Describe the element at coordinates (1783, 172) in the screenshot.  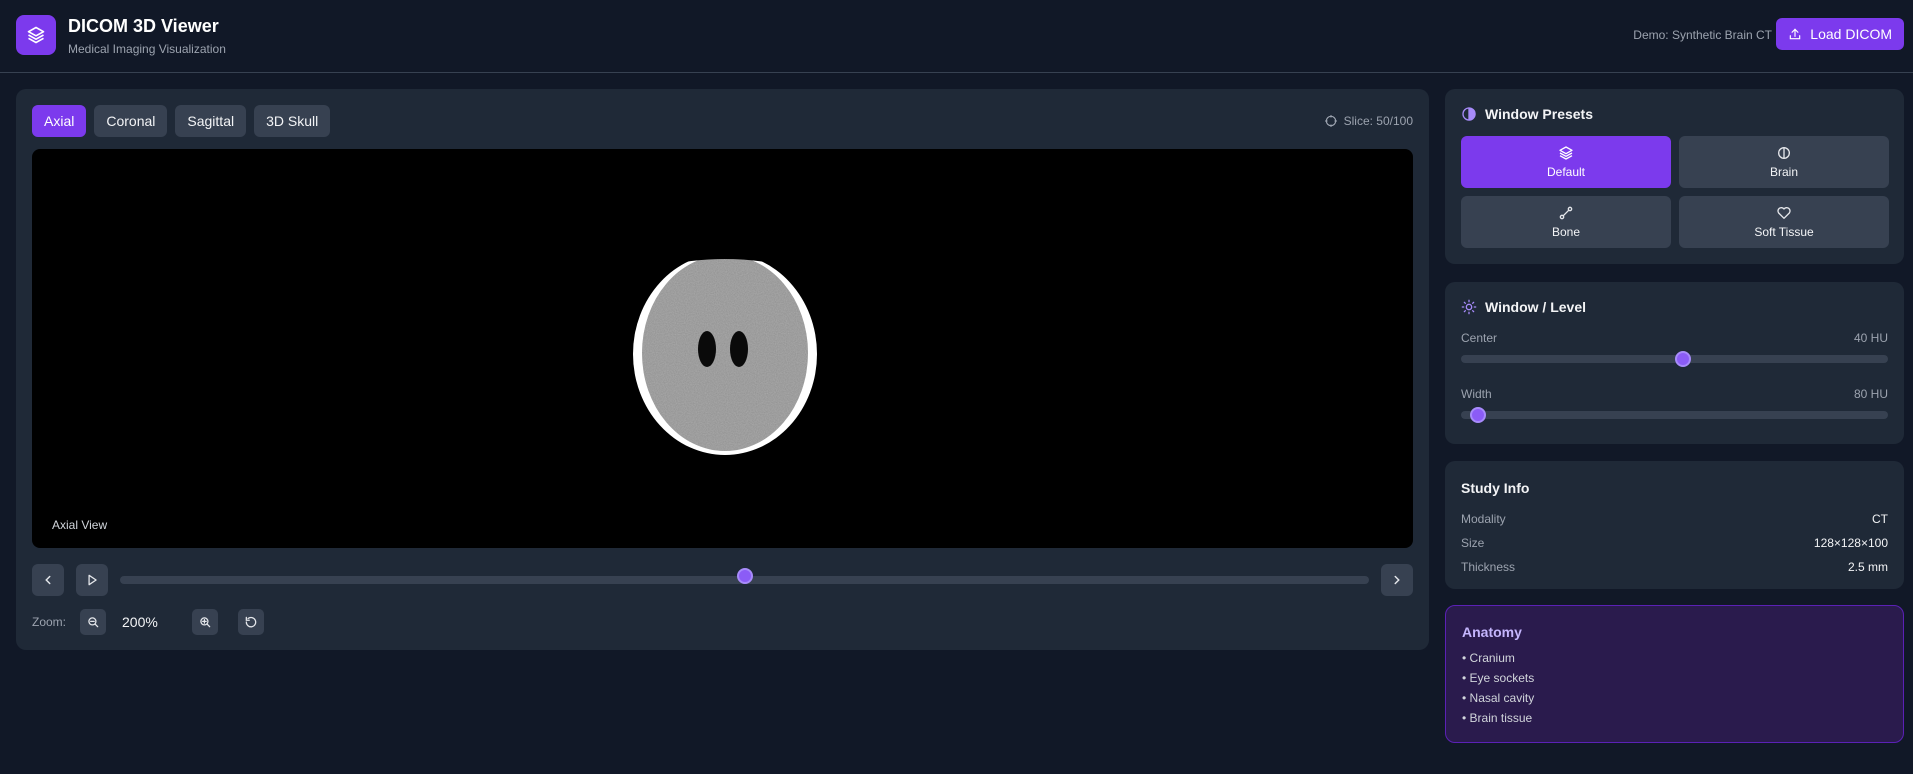
I see `preset-brain-label: Brain` at that location.